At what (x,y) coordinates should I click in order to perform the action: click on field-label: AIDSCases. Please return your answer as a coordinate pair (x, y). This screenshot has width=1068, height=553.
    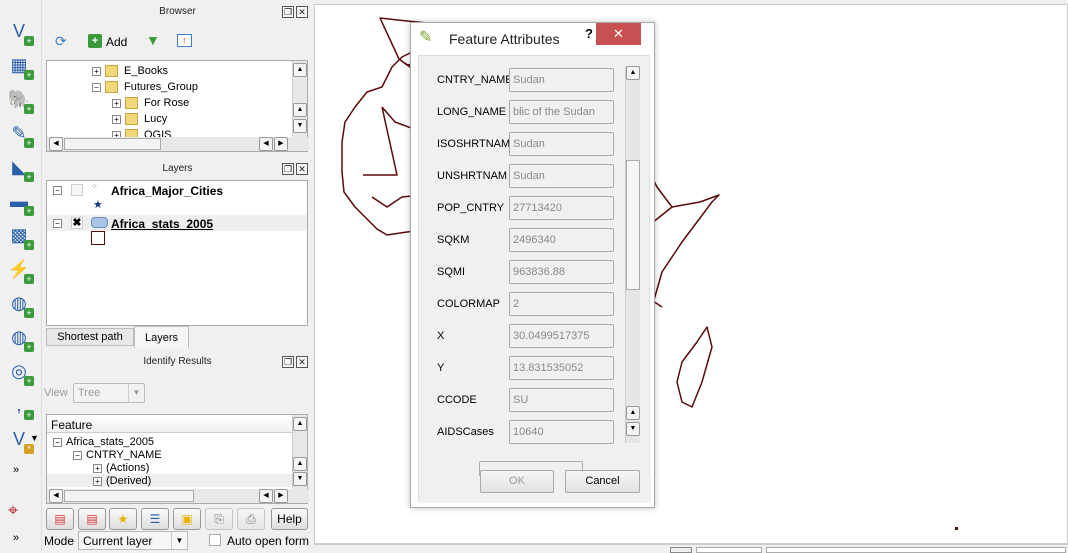
    Looking at the image, I should click on (465, 432).